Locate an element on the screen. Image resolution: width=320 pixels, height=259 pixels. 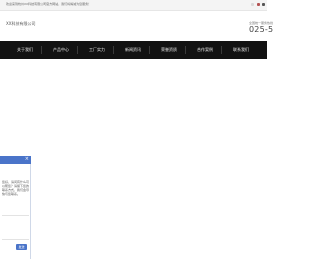
main-nav: 关于我们 产品中心 工厂实力 新闻资讯 荣誉资质 合作案例 联系我们 is located at coordinates (133, 50).